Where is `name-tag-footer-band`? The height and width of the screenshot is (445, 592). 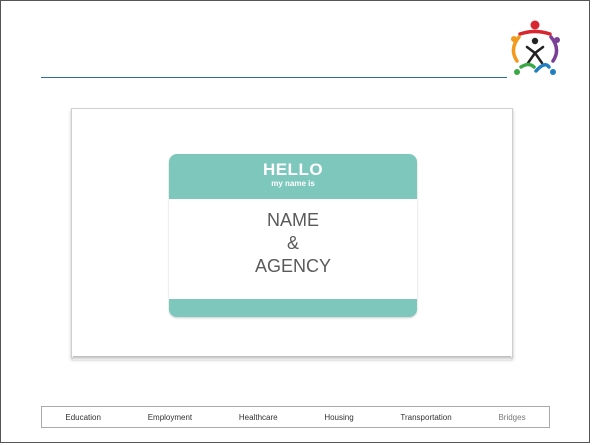
name-tag-footer-band is located at coordinates (293, 308).